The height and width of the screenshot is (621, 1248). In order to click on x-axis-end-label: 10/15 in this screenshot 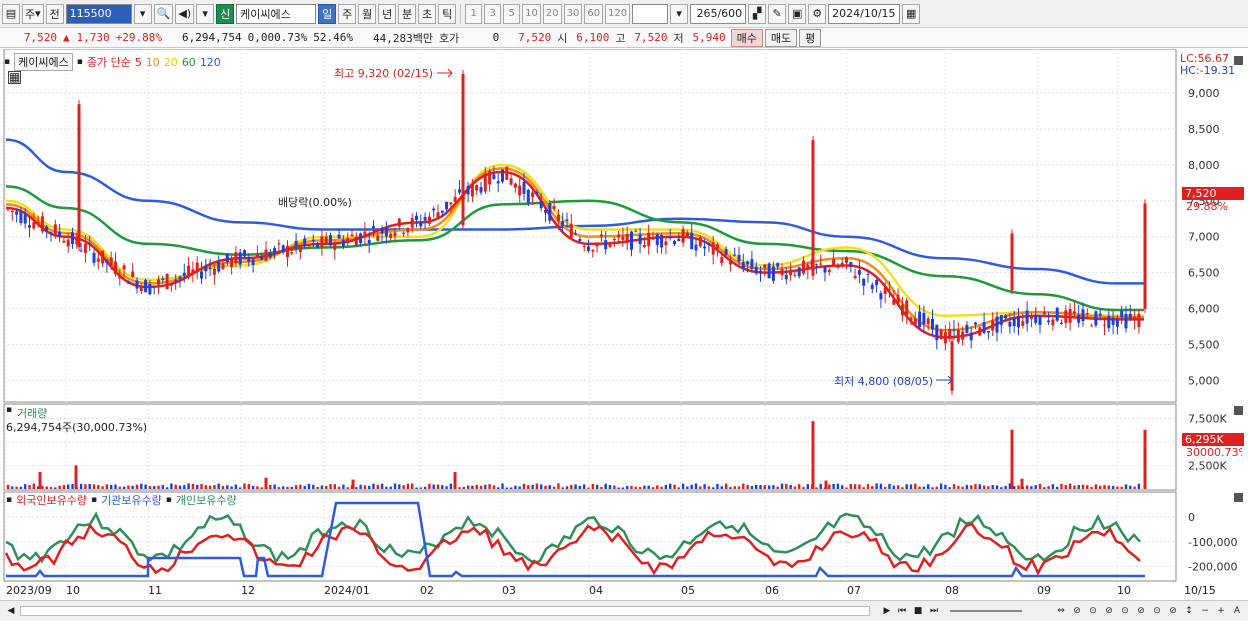, I will do `click(1200, 590)`.